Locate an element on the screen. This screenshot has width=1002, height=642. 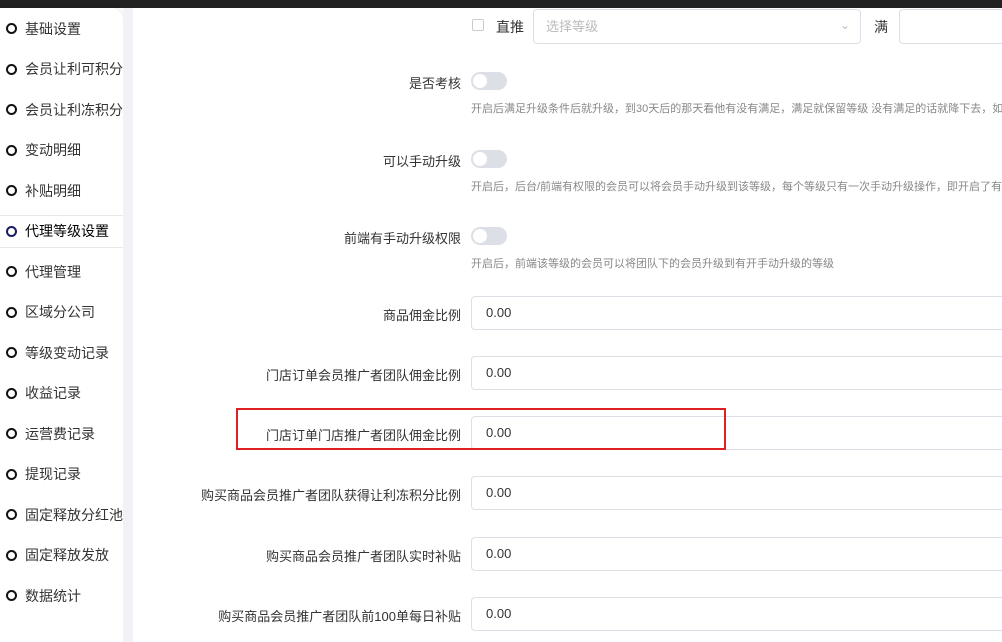
sidebar-item: 固定释放发放 is located at coordinates (61, 555).